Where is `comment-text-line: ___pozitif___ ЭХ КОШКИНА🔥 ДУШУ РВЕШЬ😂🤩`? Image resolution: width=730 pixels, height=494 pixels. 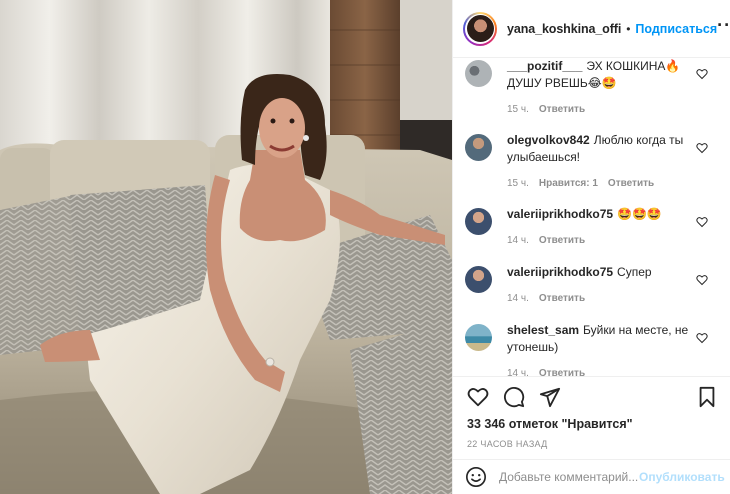 comment-text-line: ___pozitif___ ЭХ КОШКИНА🔥 ДУШУ РВЕШЬ😂🤩 is located at coordinates (602, 75).